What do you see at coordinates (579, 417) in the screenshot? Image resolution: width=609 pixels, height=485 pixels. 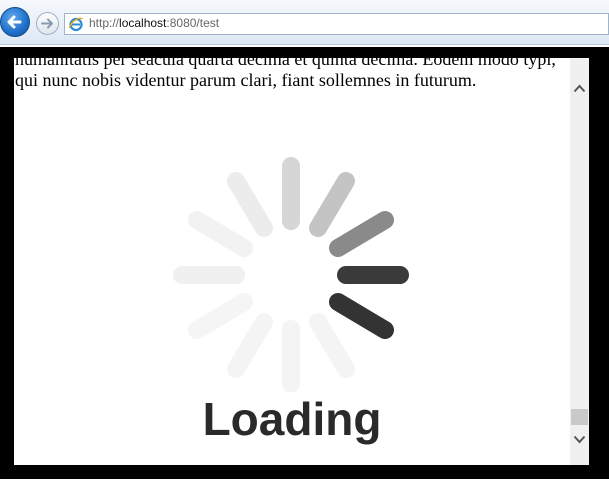 I see `scrollbar-thumb` at bounding box center [579, 417].